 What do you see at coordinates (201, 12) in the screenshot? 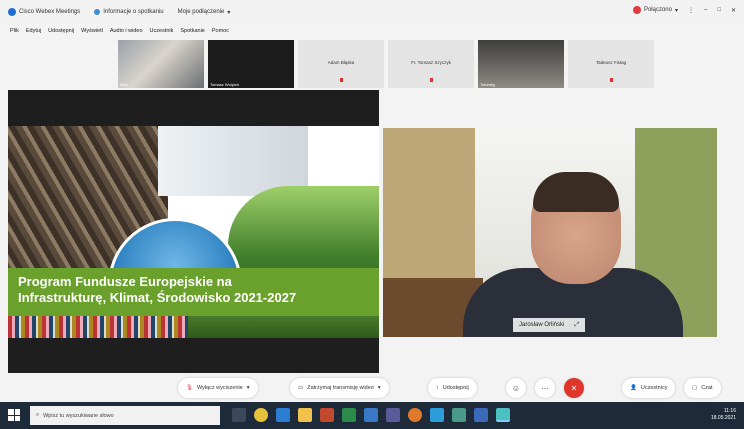
I see `tab-connection-label: Moje podłączenie` at bounding box center [201, 12].